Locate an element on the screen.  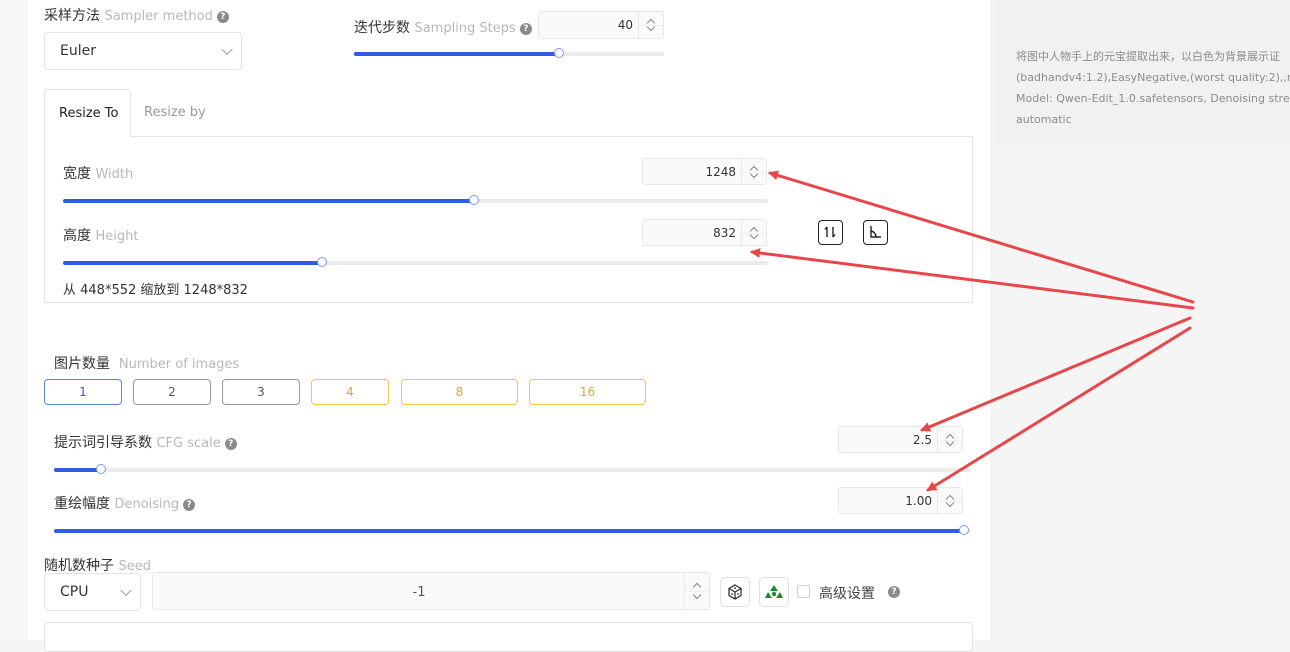
tab-resize-to: Resize To is located at coordinates (87, 113).